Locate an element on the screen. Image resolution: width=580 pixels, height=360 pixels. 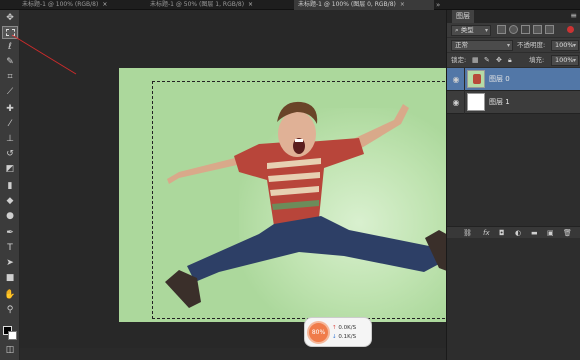
fill-value: 100% is located at coordinates (564, 60).